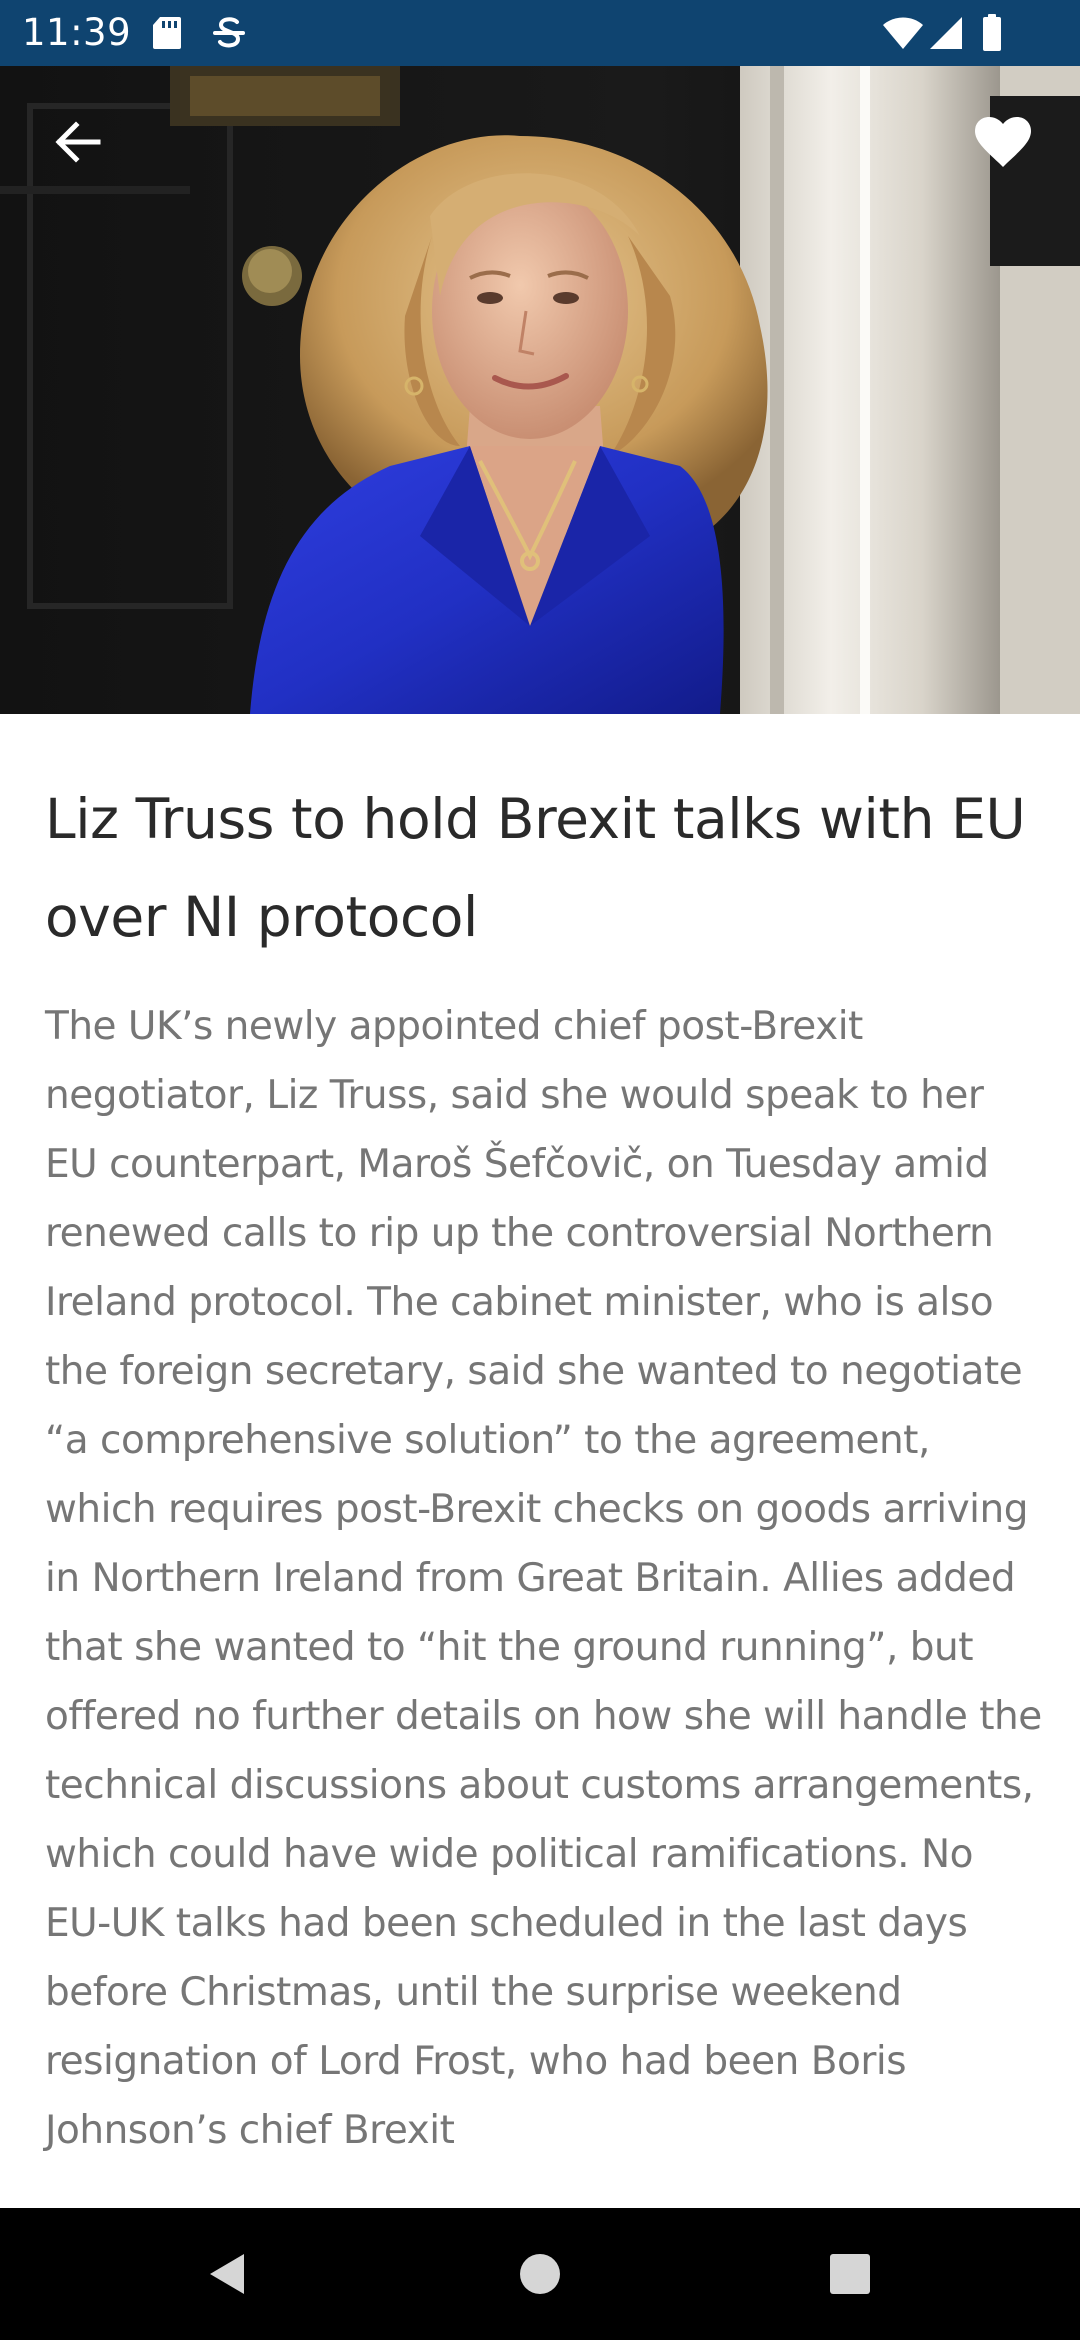  Describe the element at coordinates (903, 33) in the screenshot. I see `wifi-icon` at that location.